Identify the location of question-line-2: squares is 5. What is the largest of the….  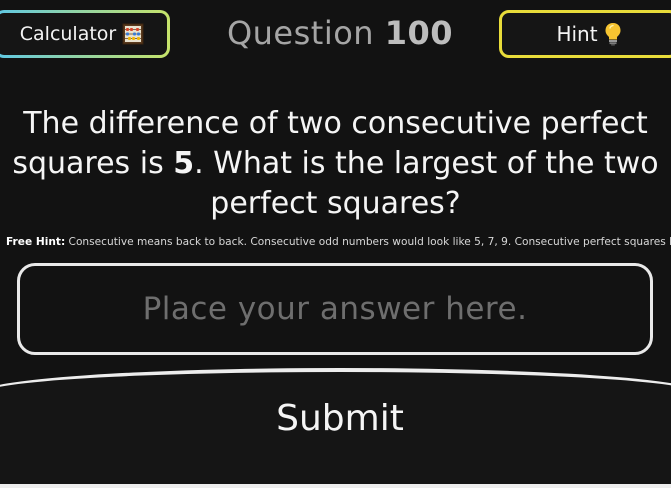
(335, 164).